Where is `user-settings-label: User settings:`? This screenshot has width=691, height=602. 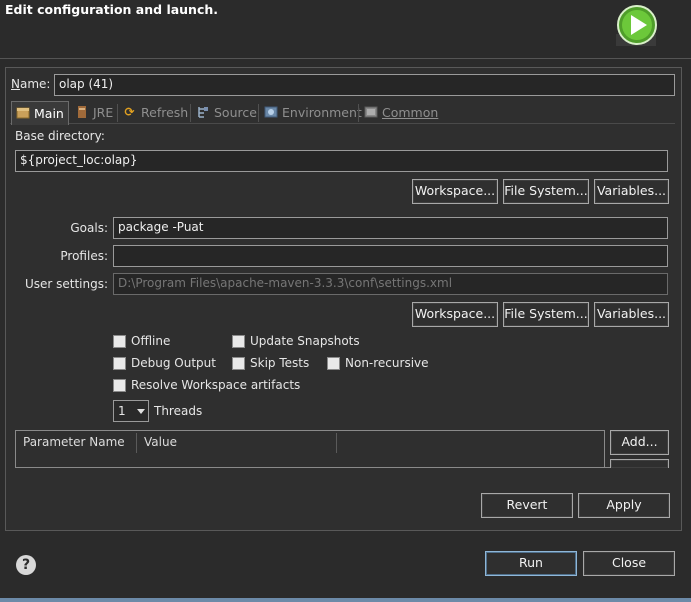 user-settings-label: User settings: is located at coordinates (66, 284).